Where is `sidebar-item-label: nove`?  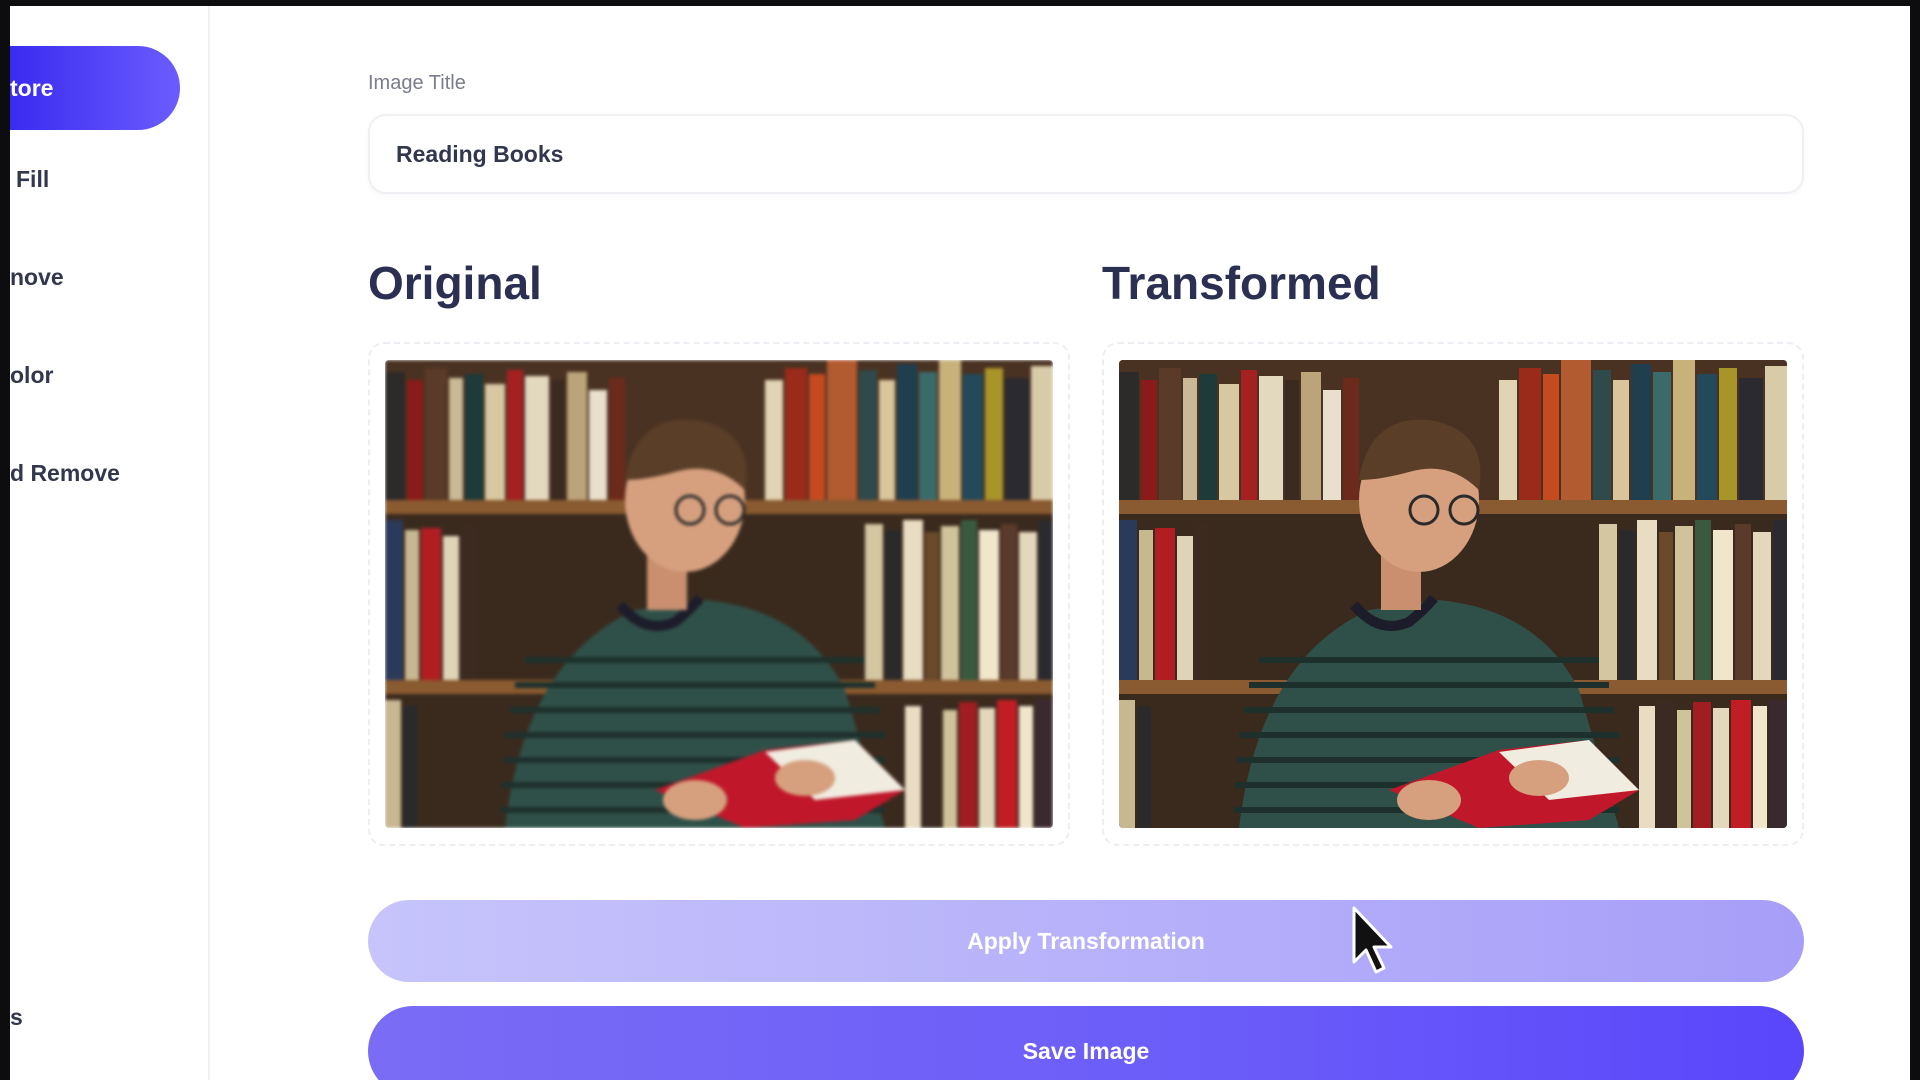 sidebar-item-label: nove is located at coordinates (37, 277).